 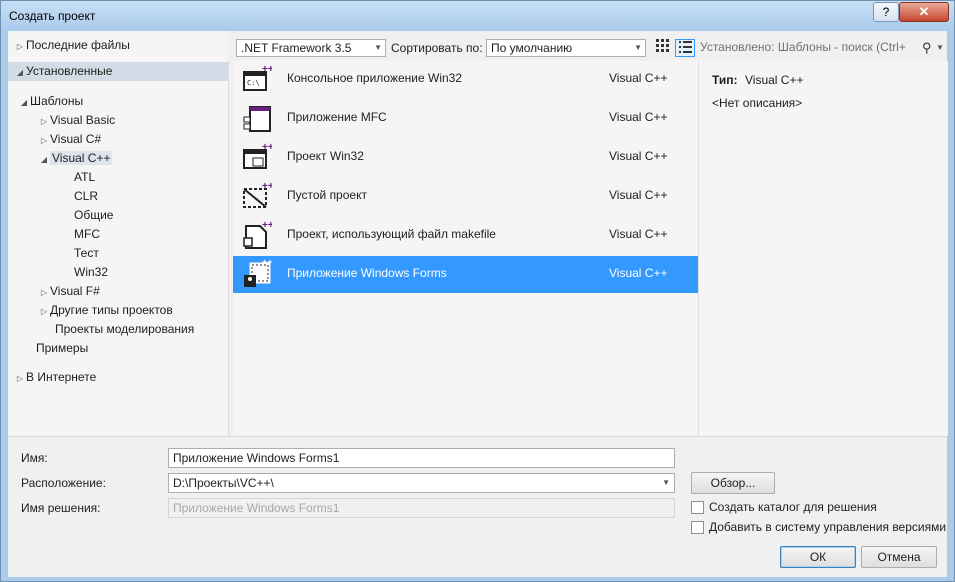 What do you see at coordinates (257, 194) in the screenshot?
I see `empty-project-icon: ++` at bounding box center [257, 194].